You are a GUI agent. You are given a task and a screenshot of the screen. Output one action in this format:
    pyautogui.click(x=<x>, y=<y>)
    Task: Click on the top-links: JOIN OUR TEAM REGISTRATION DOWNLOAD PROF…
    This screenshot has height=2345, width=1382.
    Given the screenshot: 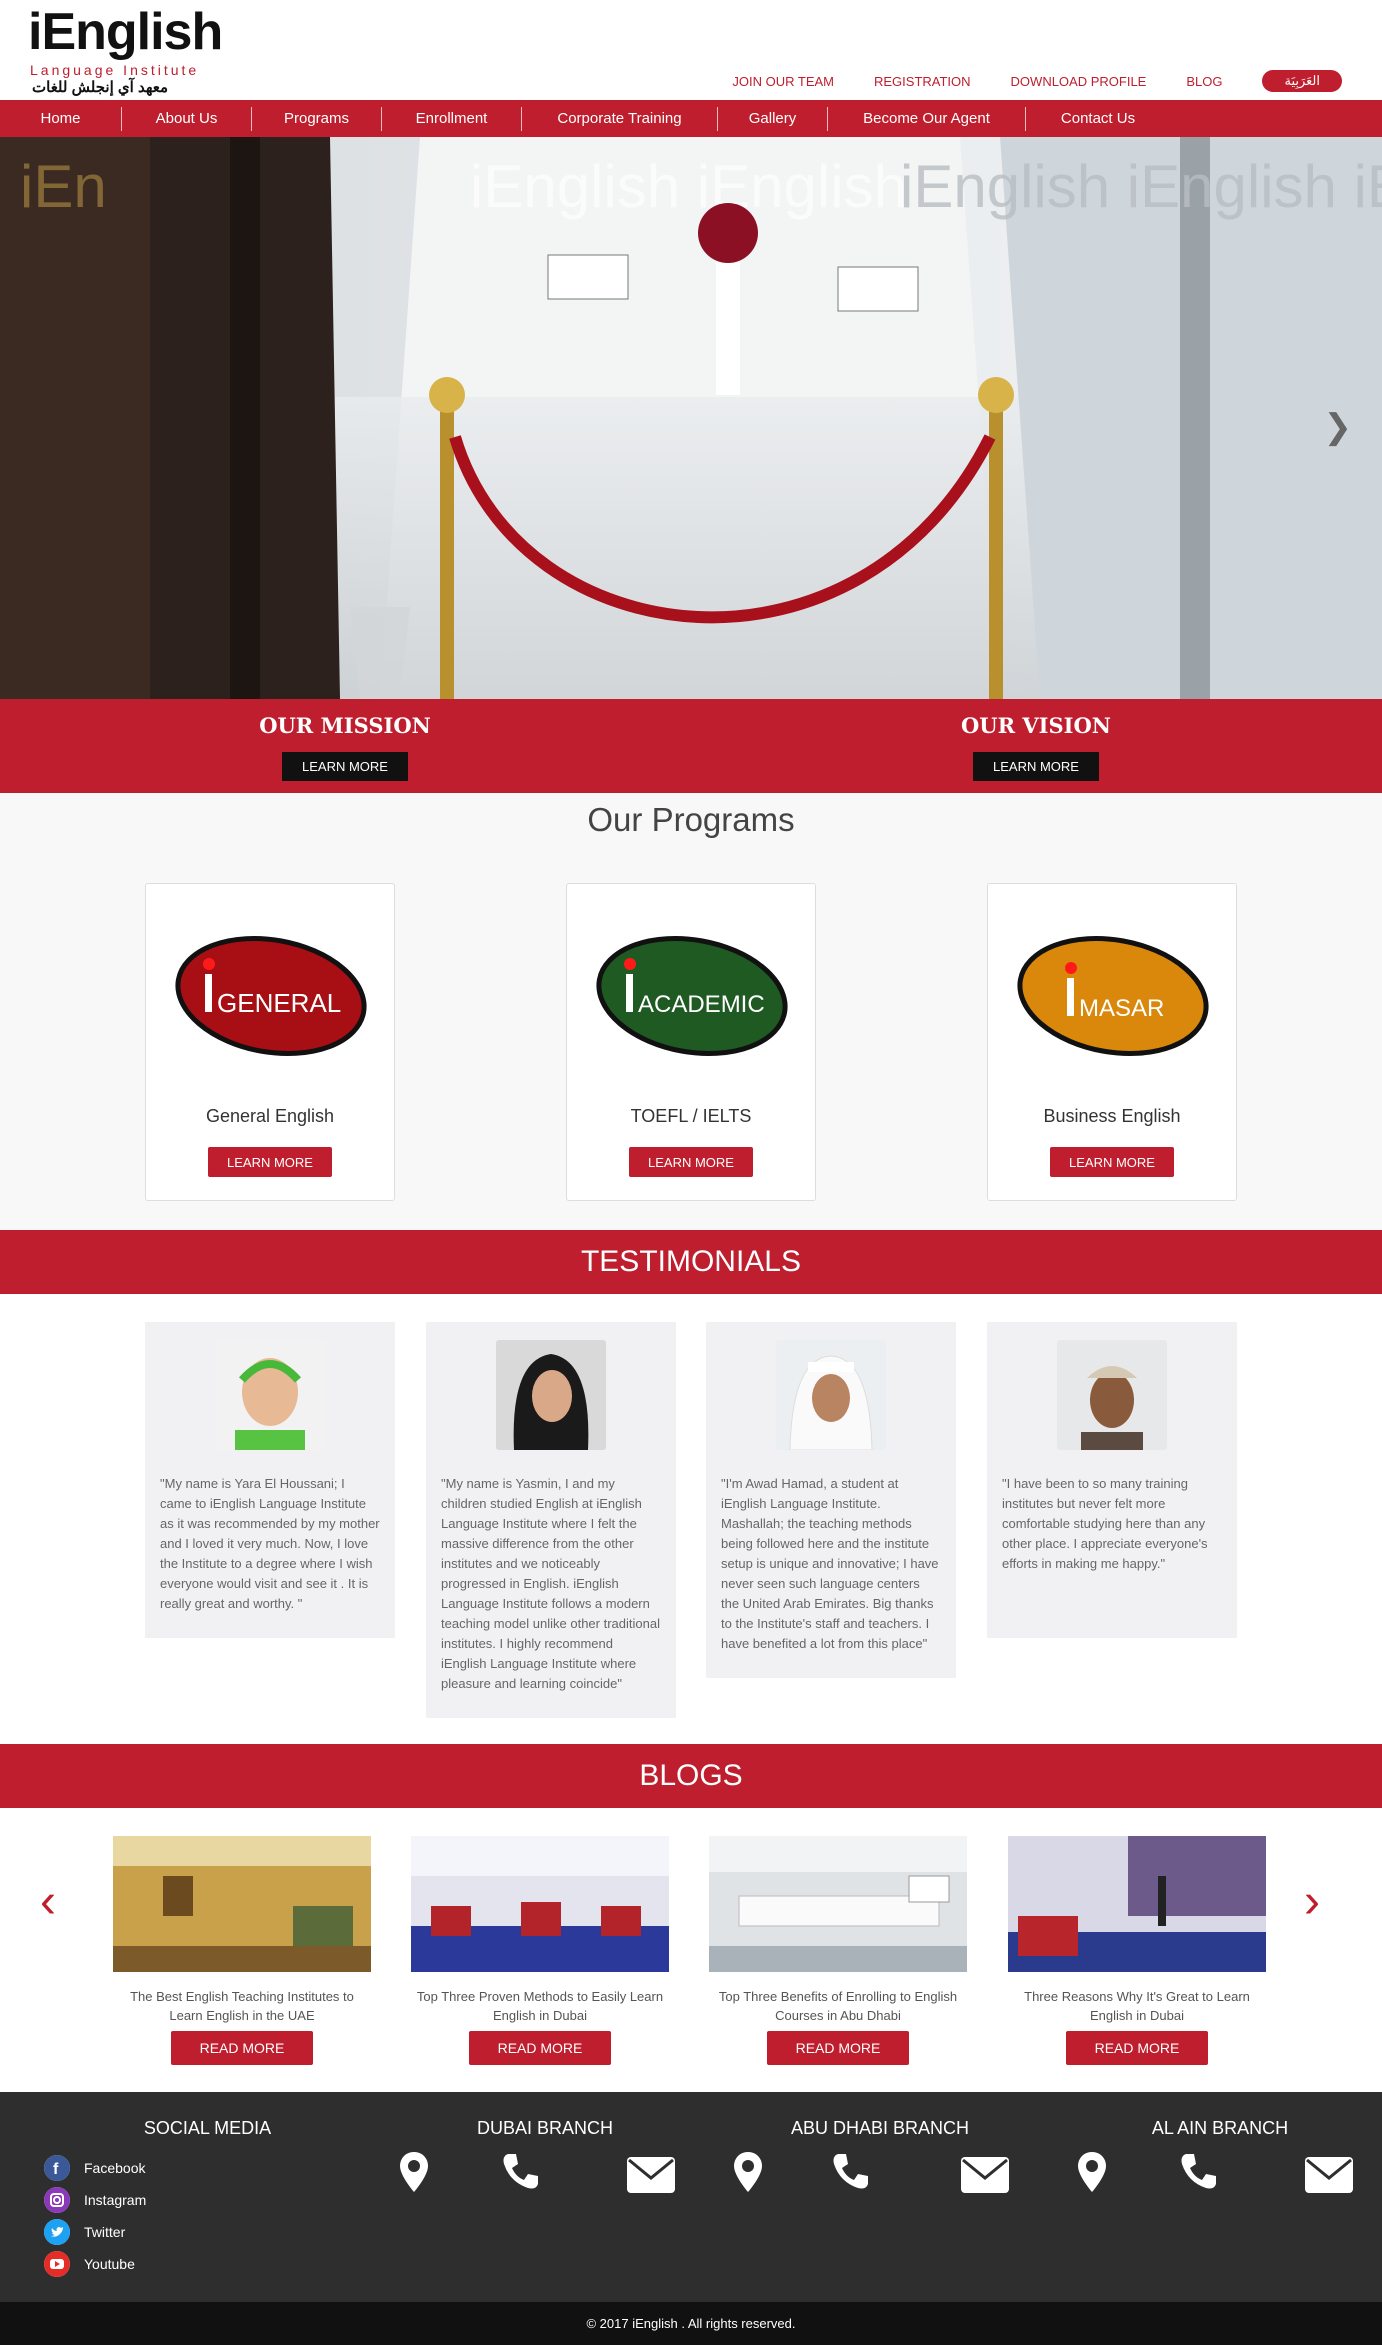 What is the action you would take?
    pyautogui.click(x=1037, y=81)
    